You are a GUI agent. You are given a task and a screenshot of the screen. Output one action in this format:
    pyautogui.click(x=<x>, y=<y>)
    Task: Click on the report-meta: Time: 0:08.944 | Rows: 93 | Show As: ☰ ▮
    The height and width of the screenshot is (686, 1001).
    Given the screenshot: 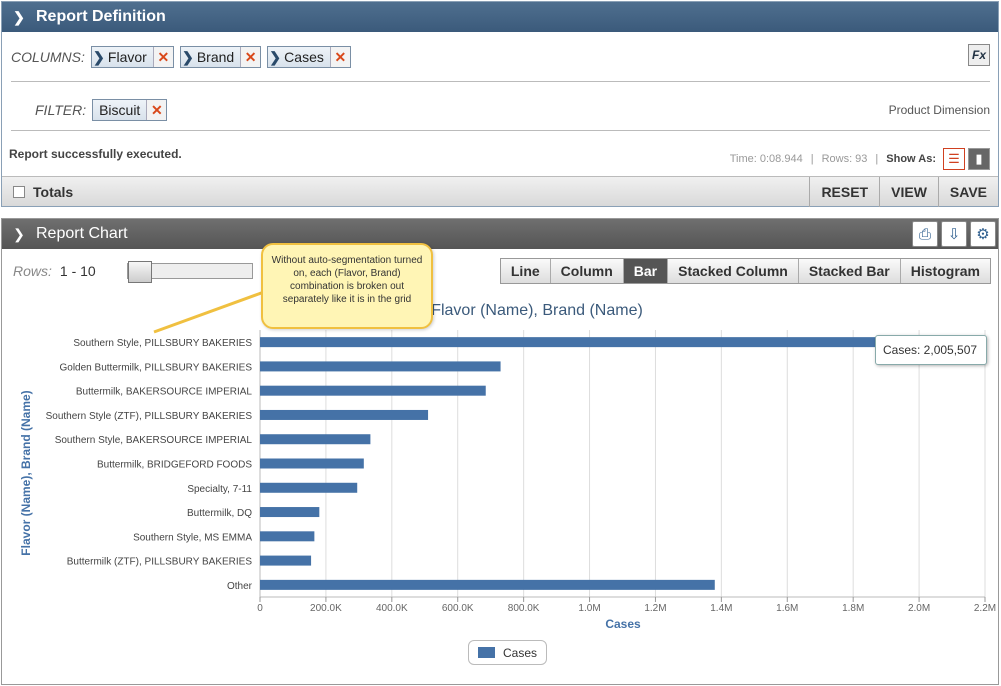 What is the action you would take?
    pyautogui.click(x=856, y=159)
    